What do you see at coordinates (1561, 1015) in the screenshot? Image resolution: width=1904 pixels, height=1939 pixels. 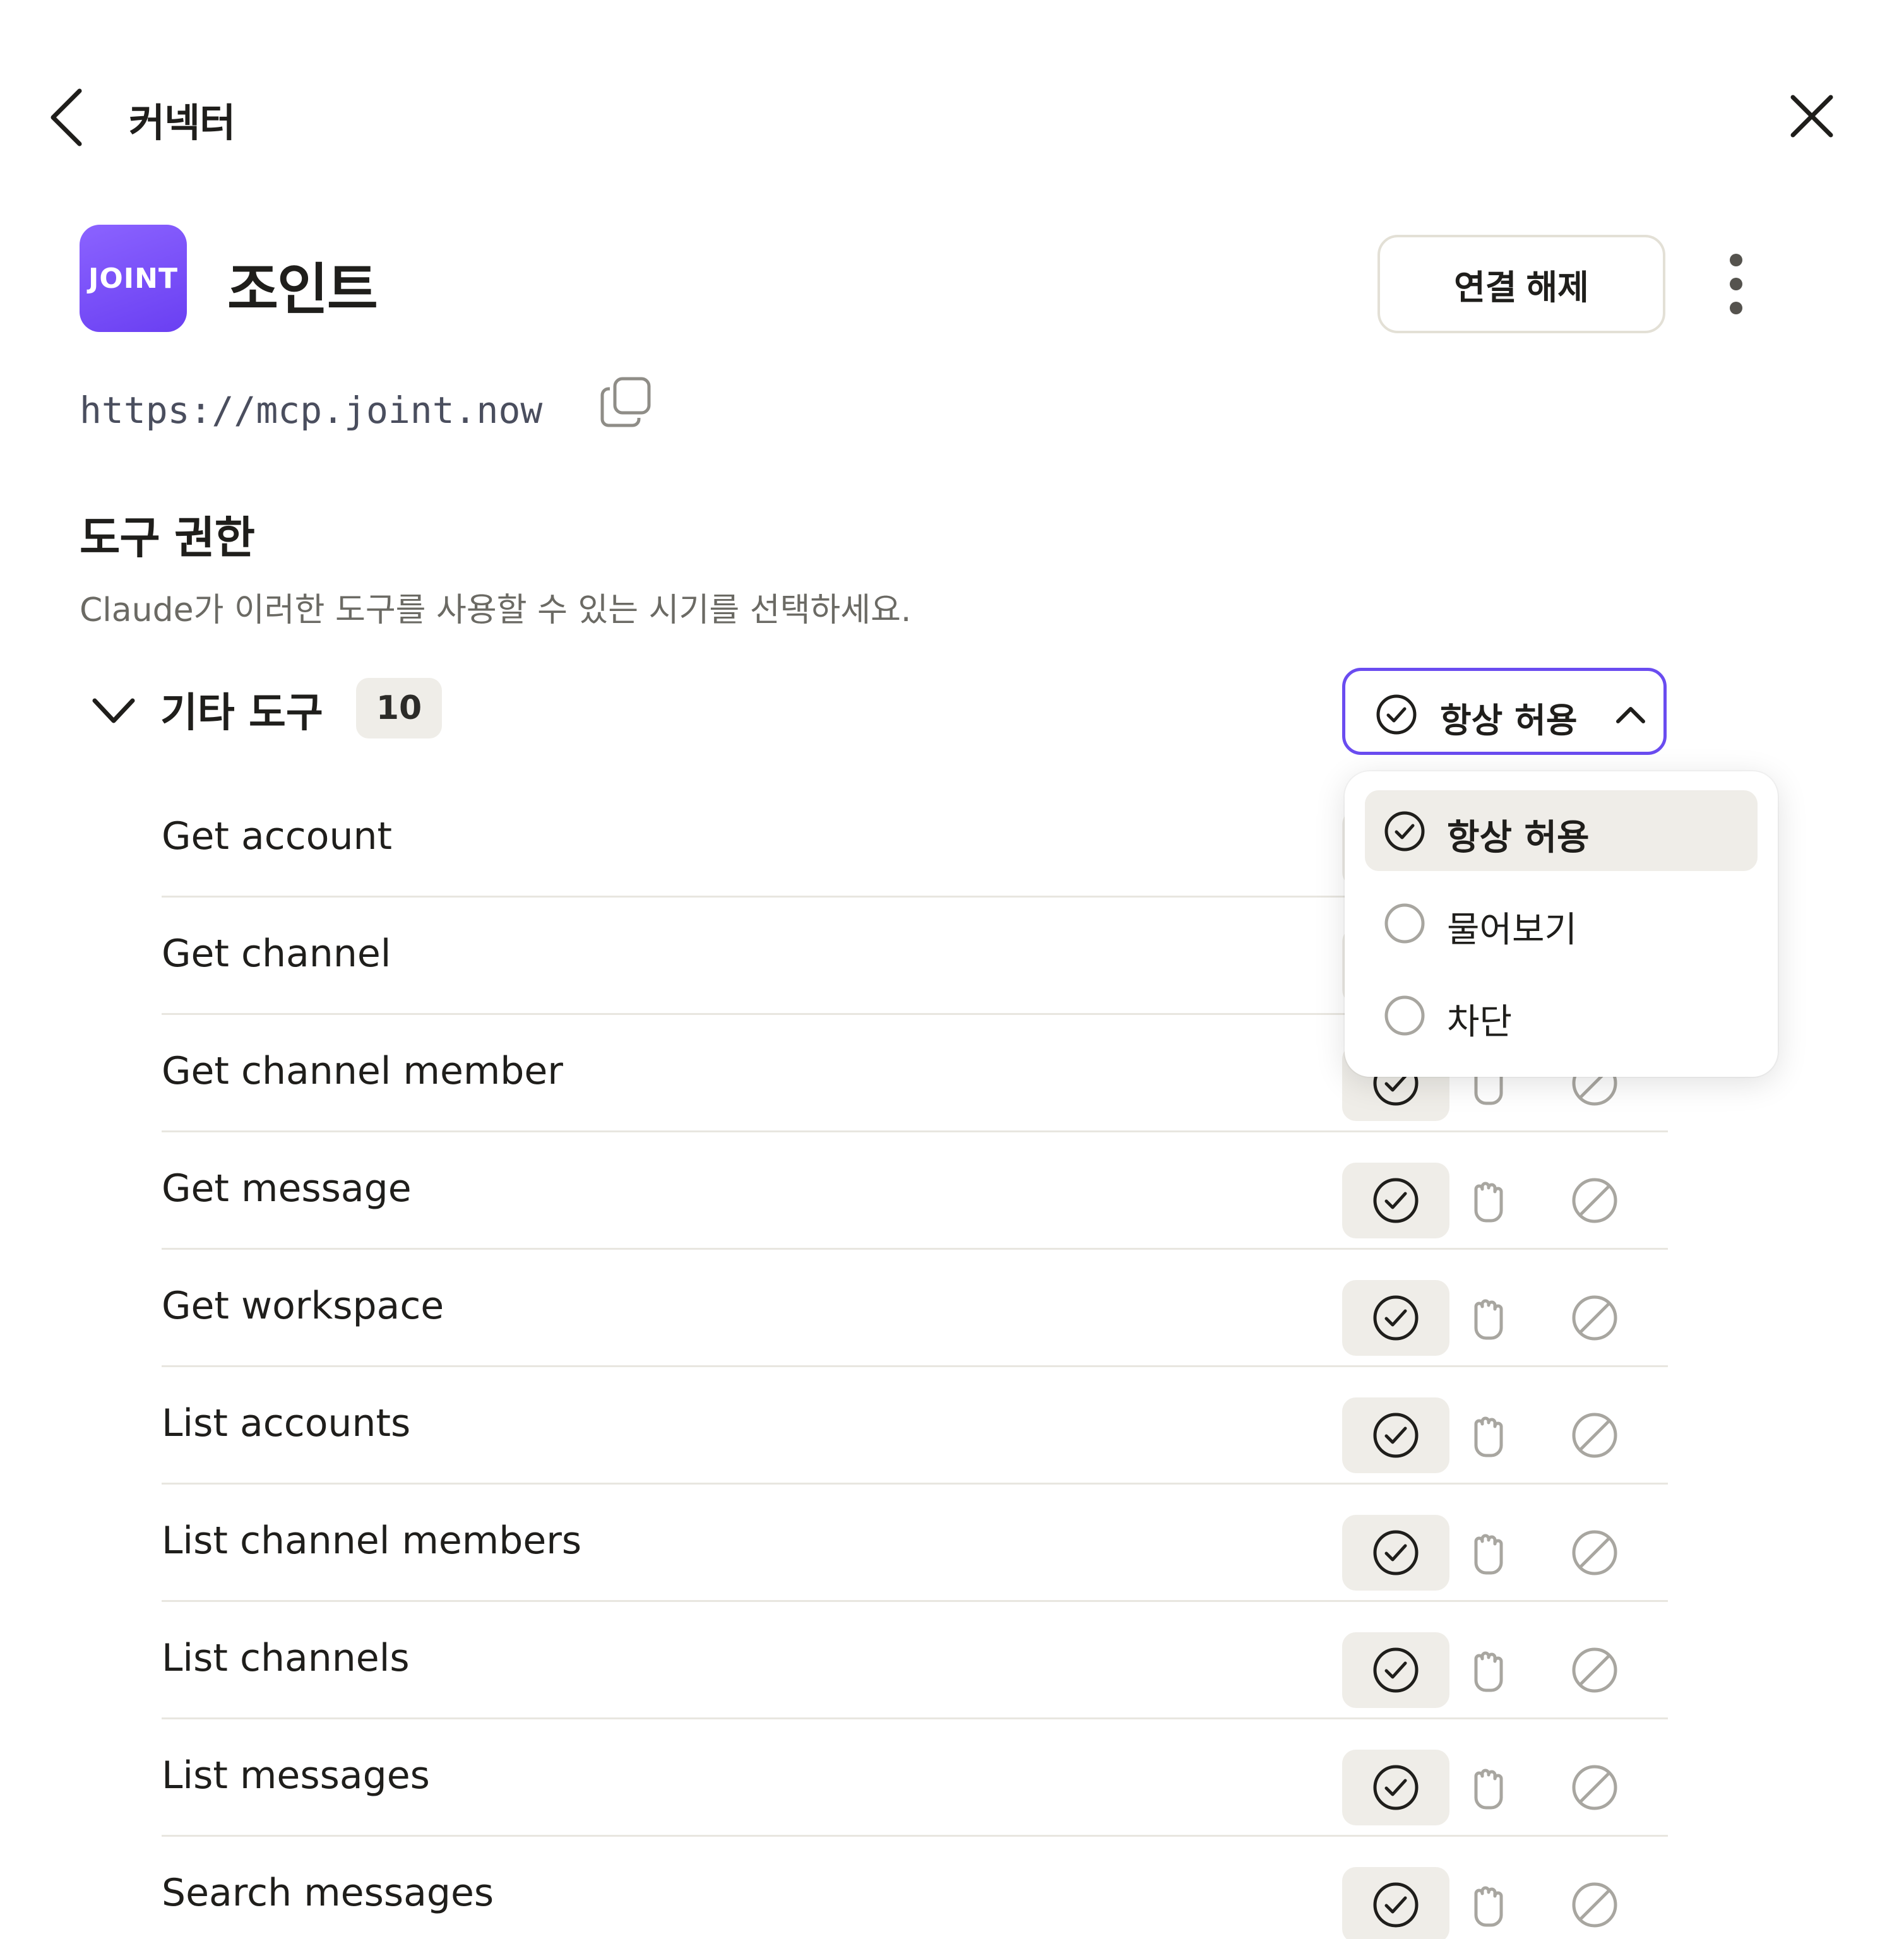 I see `menu-item-block: 차단` at bounding box center [1561, 1015].